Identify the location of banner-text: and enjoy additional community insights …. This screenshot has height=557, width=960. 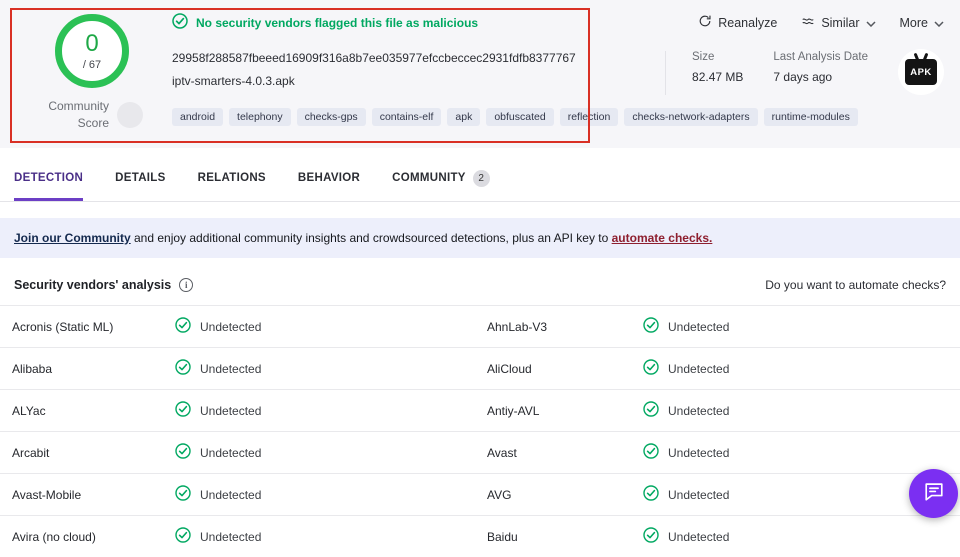
(371, 238).